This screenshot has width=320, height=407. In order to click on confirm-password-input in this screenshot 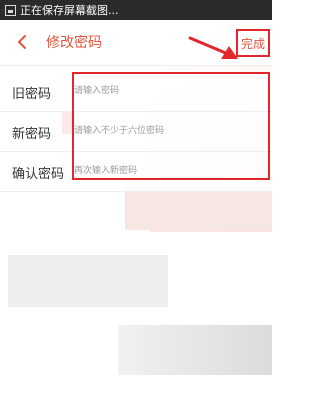, I will do `click(167, 171)`.